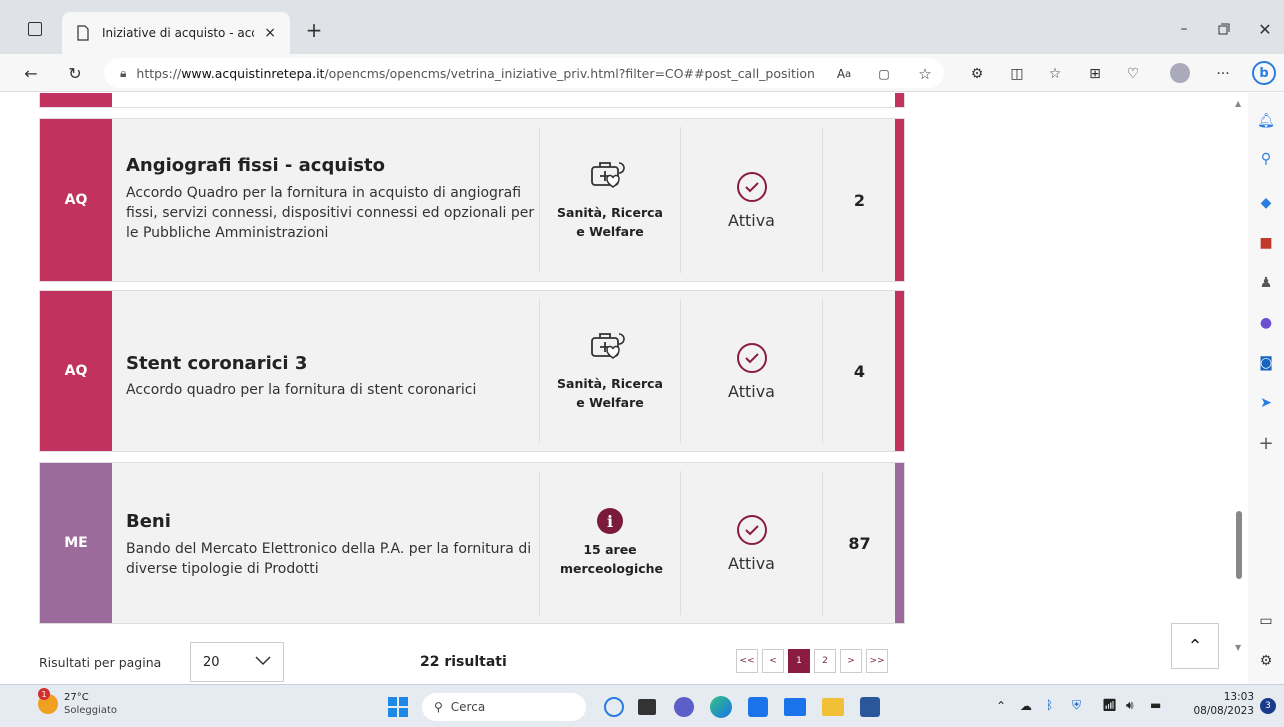 The width and height of the screenshot is (1284, 727). What do you see at coordinates (76, 100) in the screenshot?
I see `previous-row-tag` at bounding box center [76, 100].